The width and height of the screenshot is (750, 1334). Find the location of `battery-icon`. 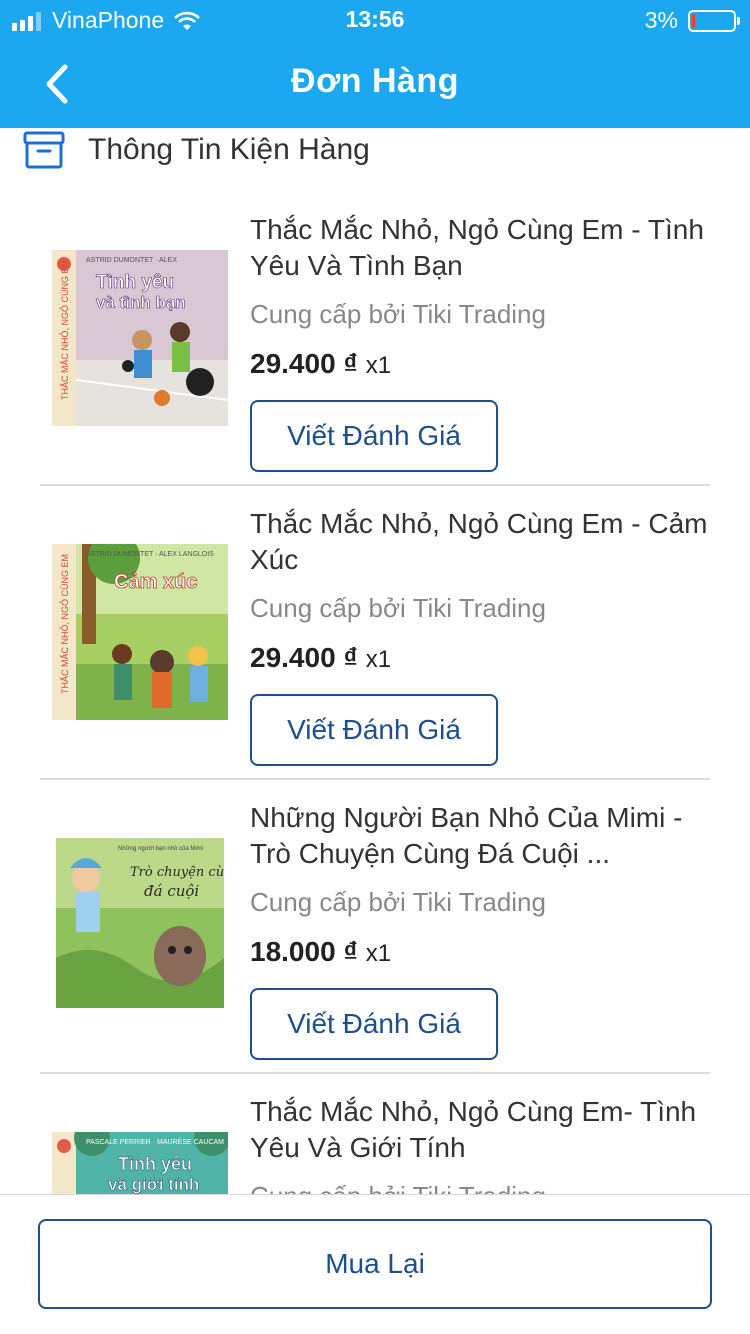

battery-icon is located at coordinates (714, 20).